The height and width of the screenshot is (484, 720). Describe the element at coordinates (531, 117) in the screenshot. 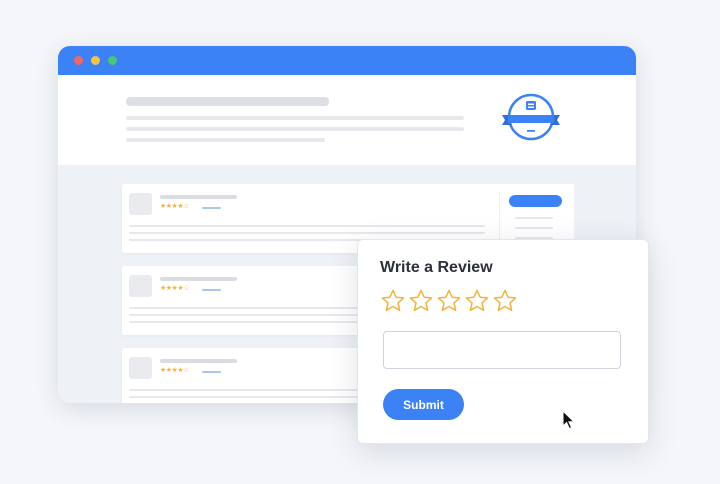

I see `award-badge-icon` at that location.